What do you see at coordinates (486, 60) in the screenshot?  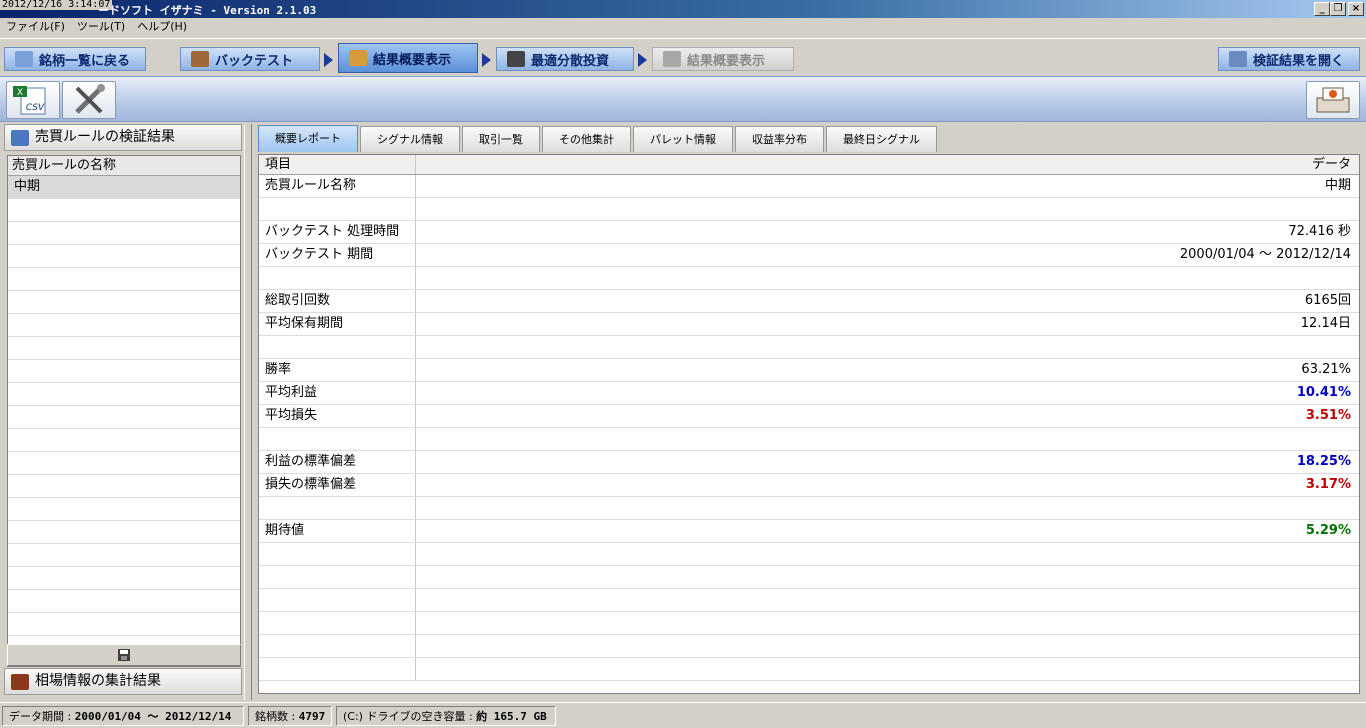 I see `step-arrow-icon` at bounding box center [486, 60].